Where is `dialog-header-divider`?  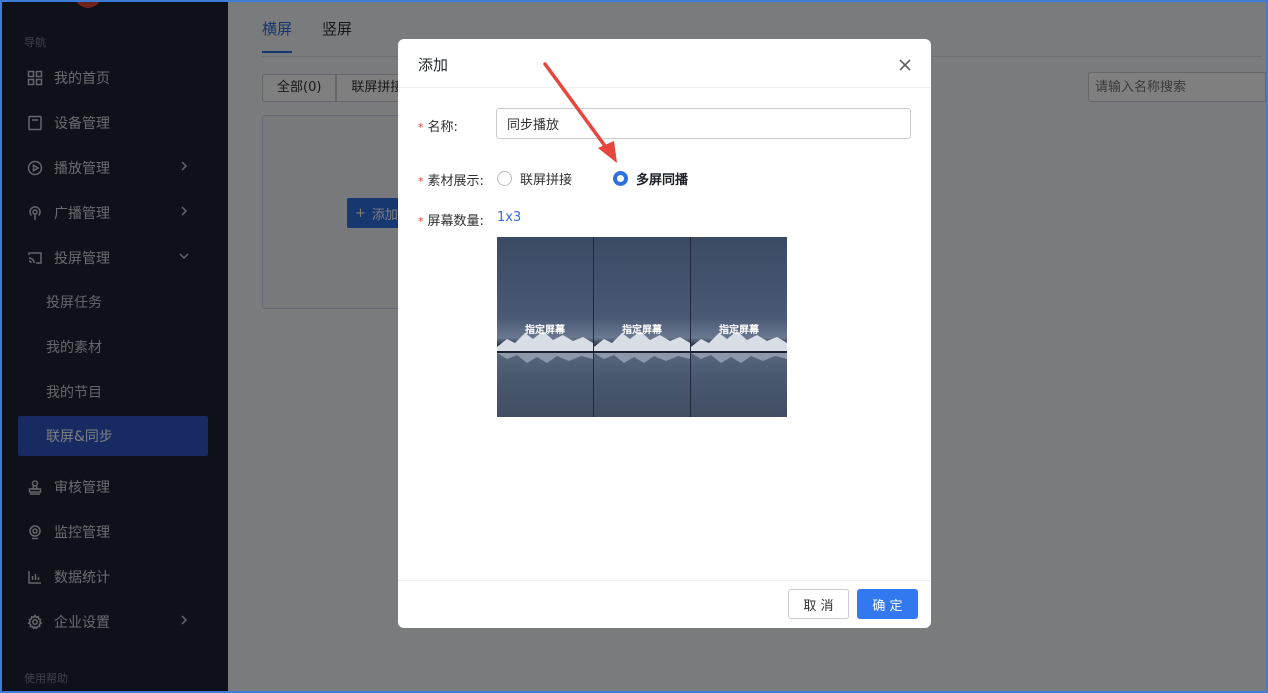
dialog-header-divider is located at coordinates (664, 87).